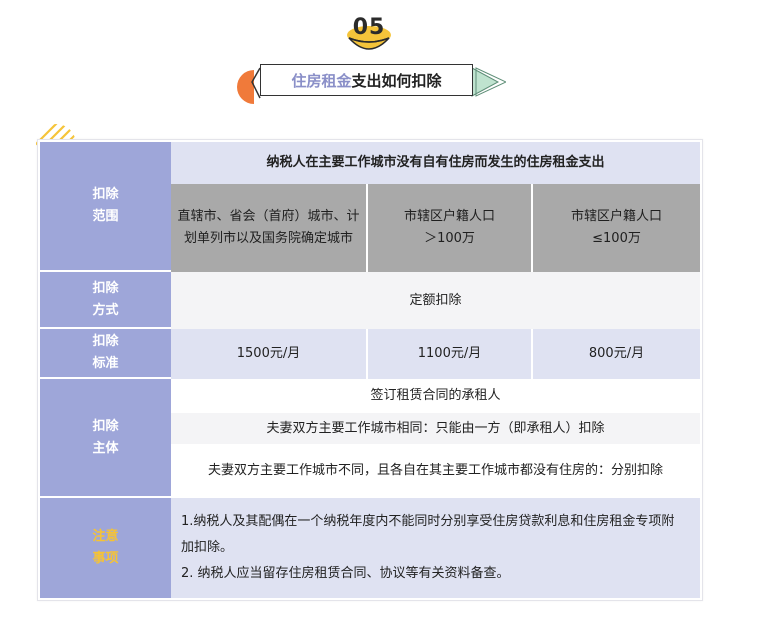 The width and height of the screenshot is (759, 624). Describe the element at coordinates (435, 396) in the screenshot. I see `subject-line-1: 签订租赁合同的承租人` at that location.